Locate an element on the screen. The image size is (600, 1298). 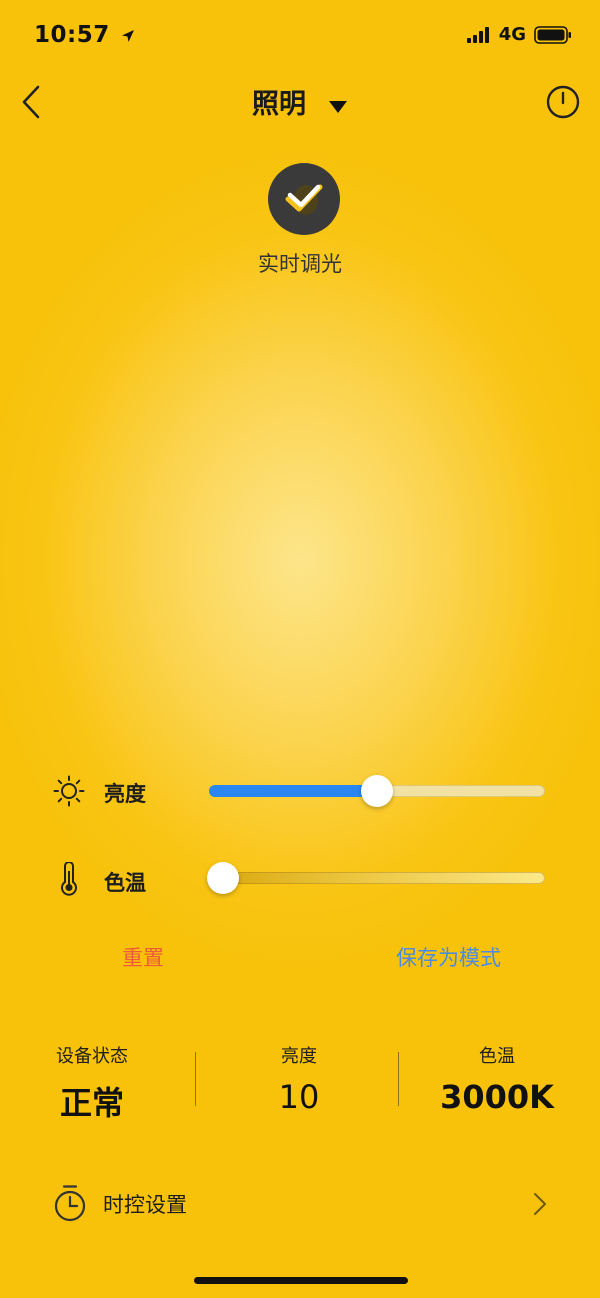
power-icon is located at coordinates (563, 102).